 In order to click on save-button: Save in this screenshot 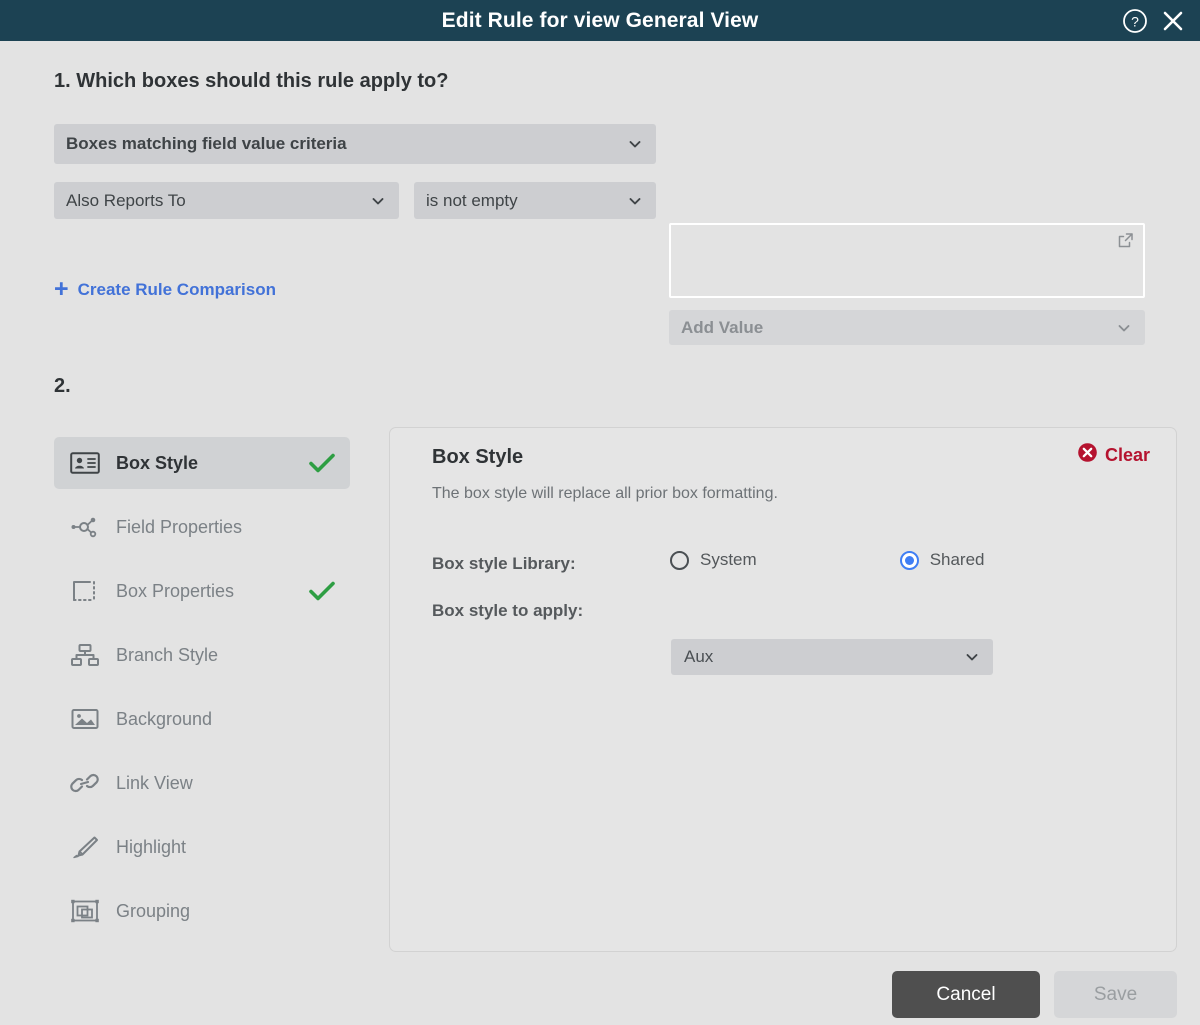, I will do `click(1115, 994)`.